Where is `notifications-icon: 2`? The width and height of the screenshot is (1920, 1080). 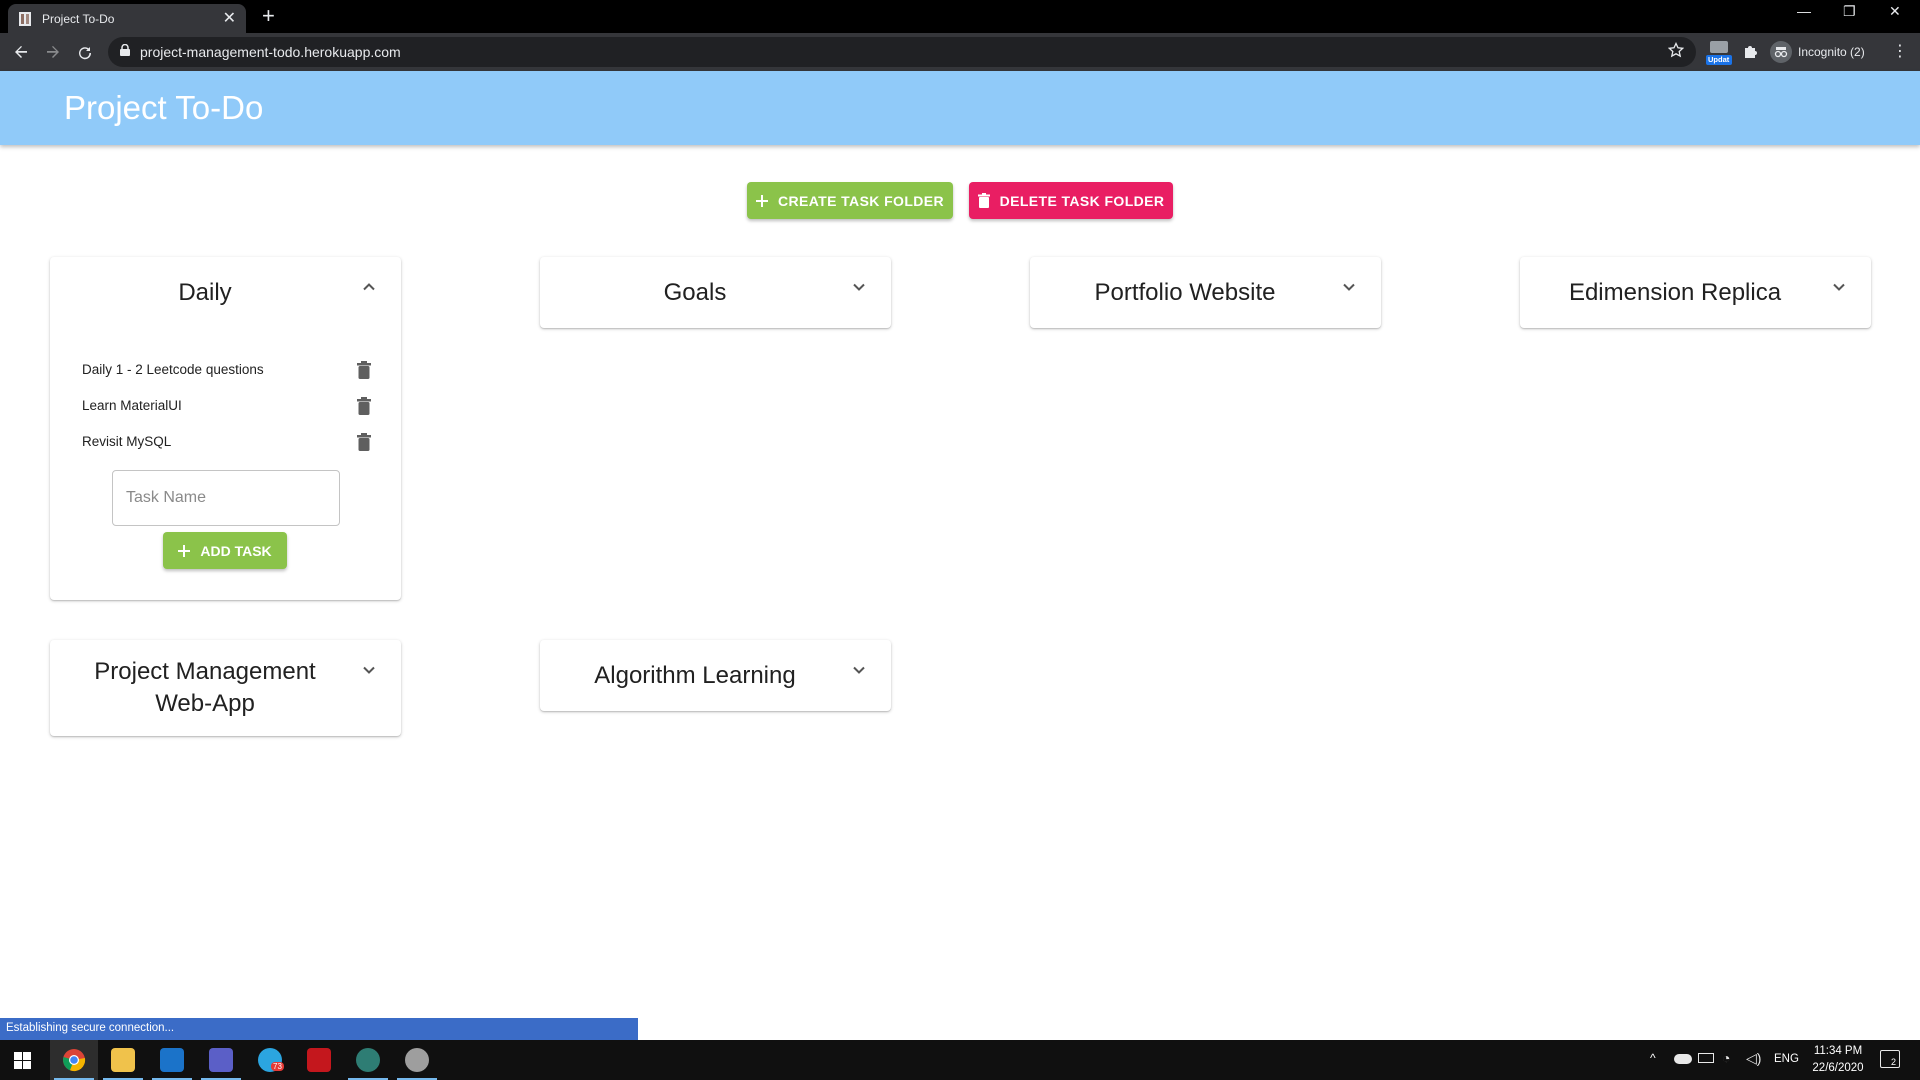
notifications-icon: 2 is located at coordinates (1890, 1059).